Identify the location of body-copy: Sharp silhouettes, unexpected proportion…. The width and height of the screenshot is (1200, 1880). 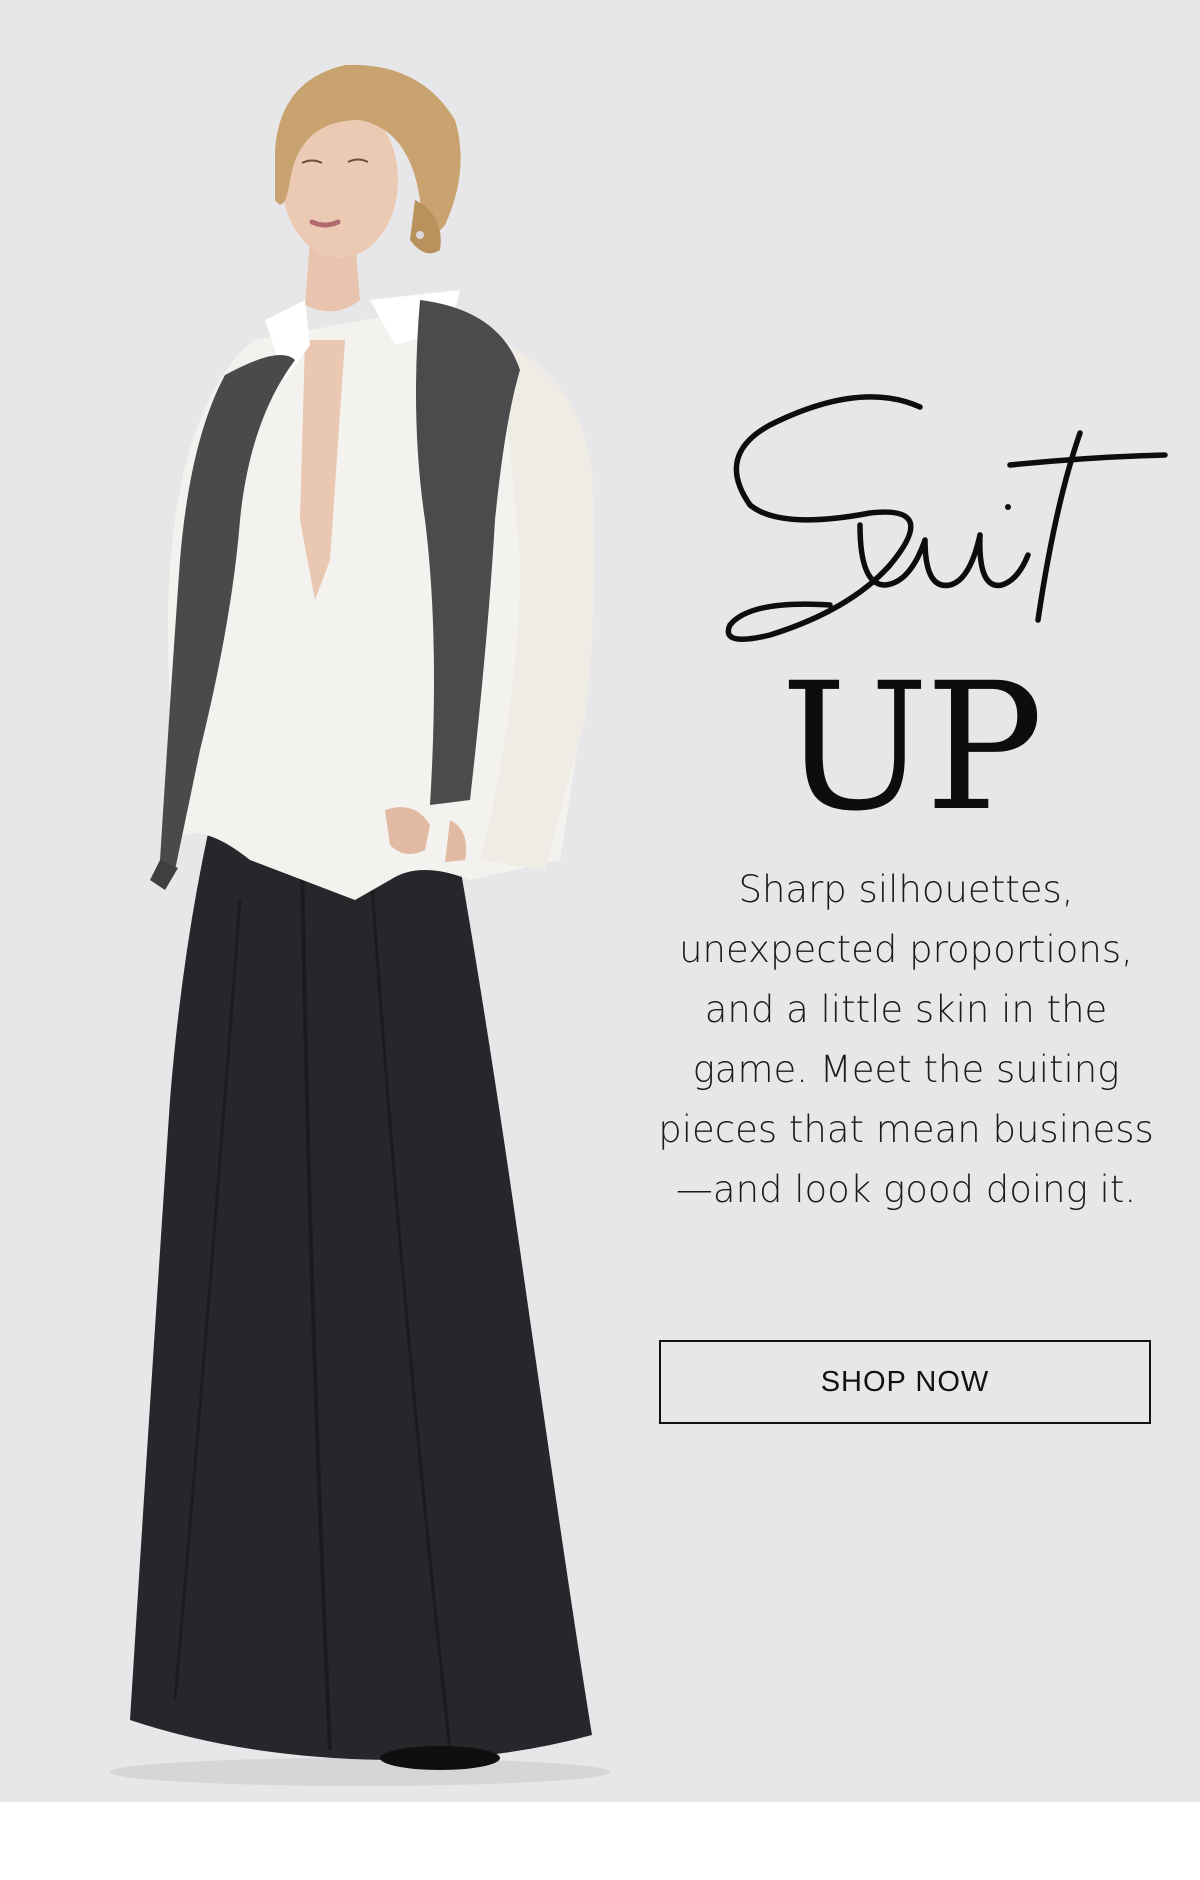
(906, 1039).